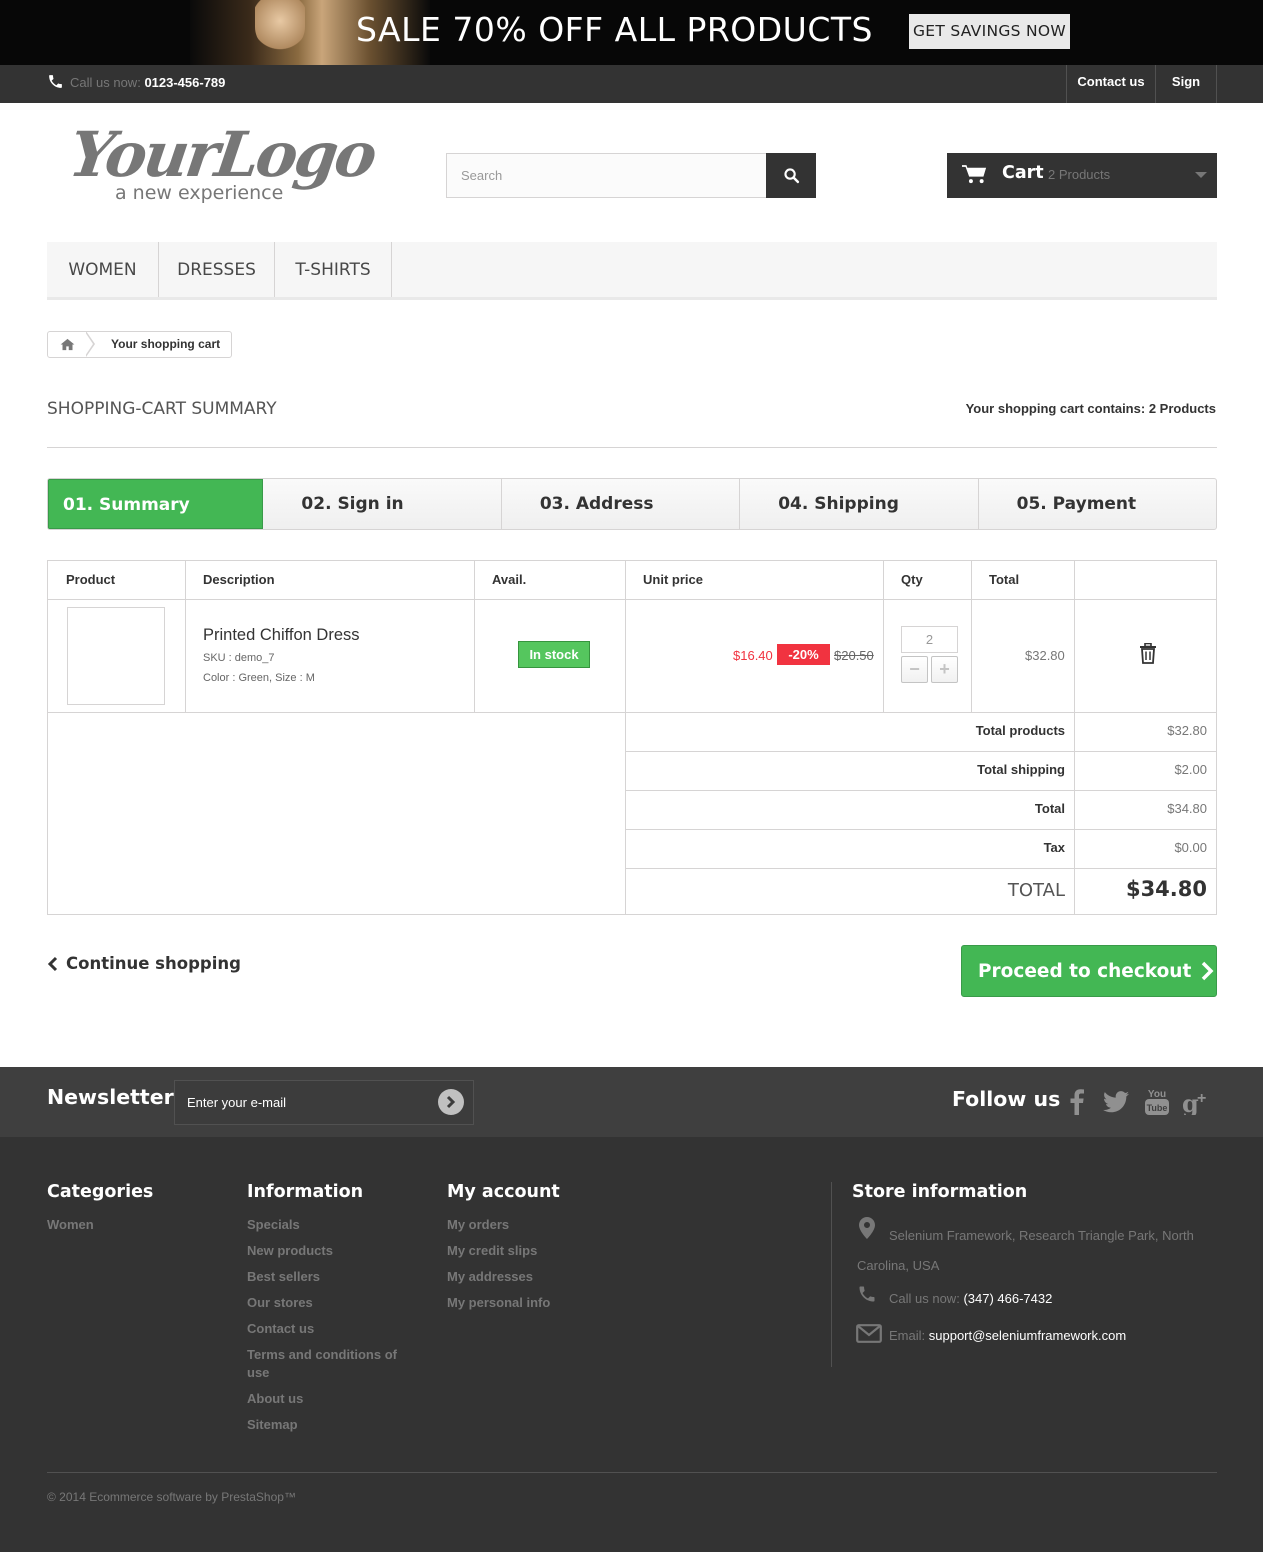 This screenshot has height=1552, width=1263. Describe the element at coordinates (1089, 971) in the screenshot. I see `proceed-to-checkout-button: Proceed to checkout` at that location.